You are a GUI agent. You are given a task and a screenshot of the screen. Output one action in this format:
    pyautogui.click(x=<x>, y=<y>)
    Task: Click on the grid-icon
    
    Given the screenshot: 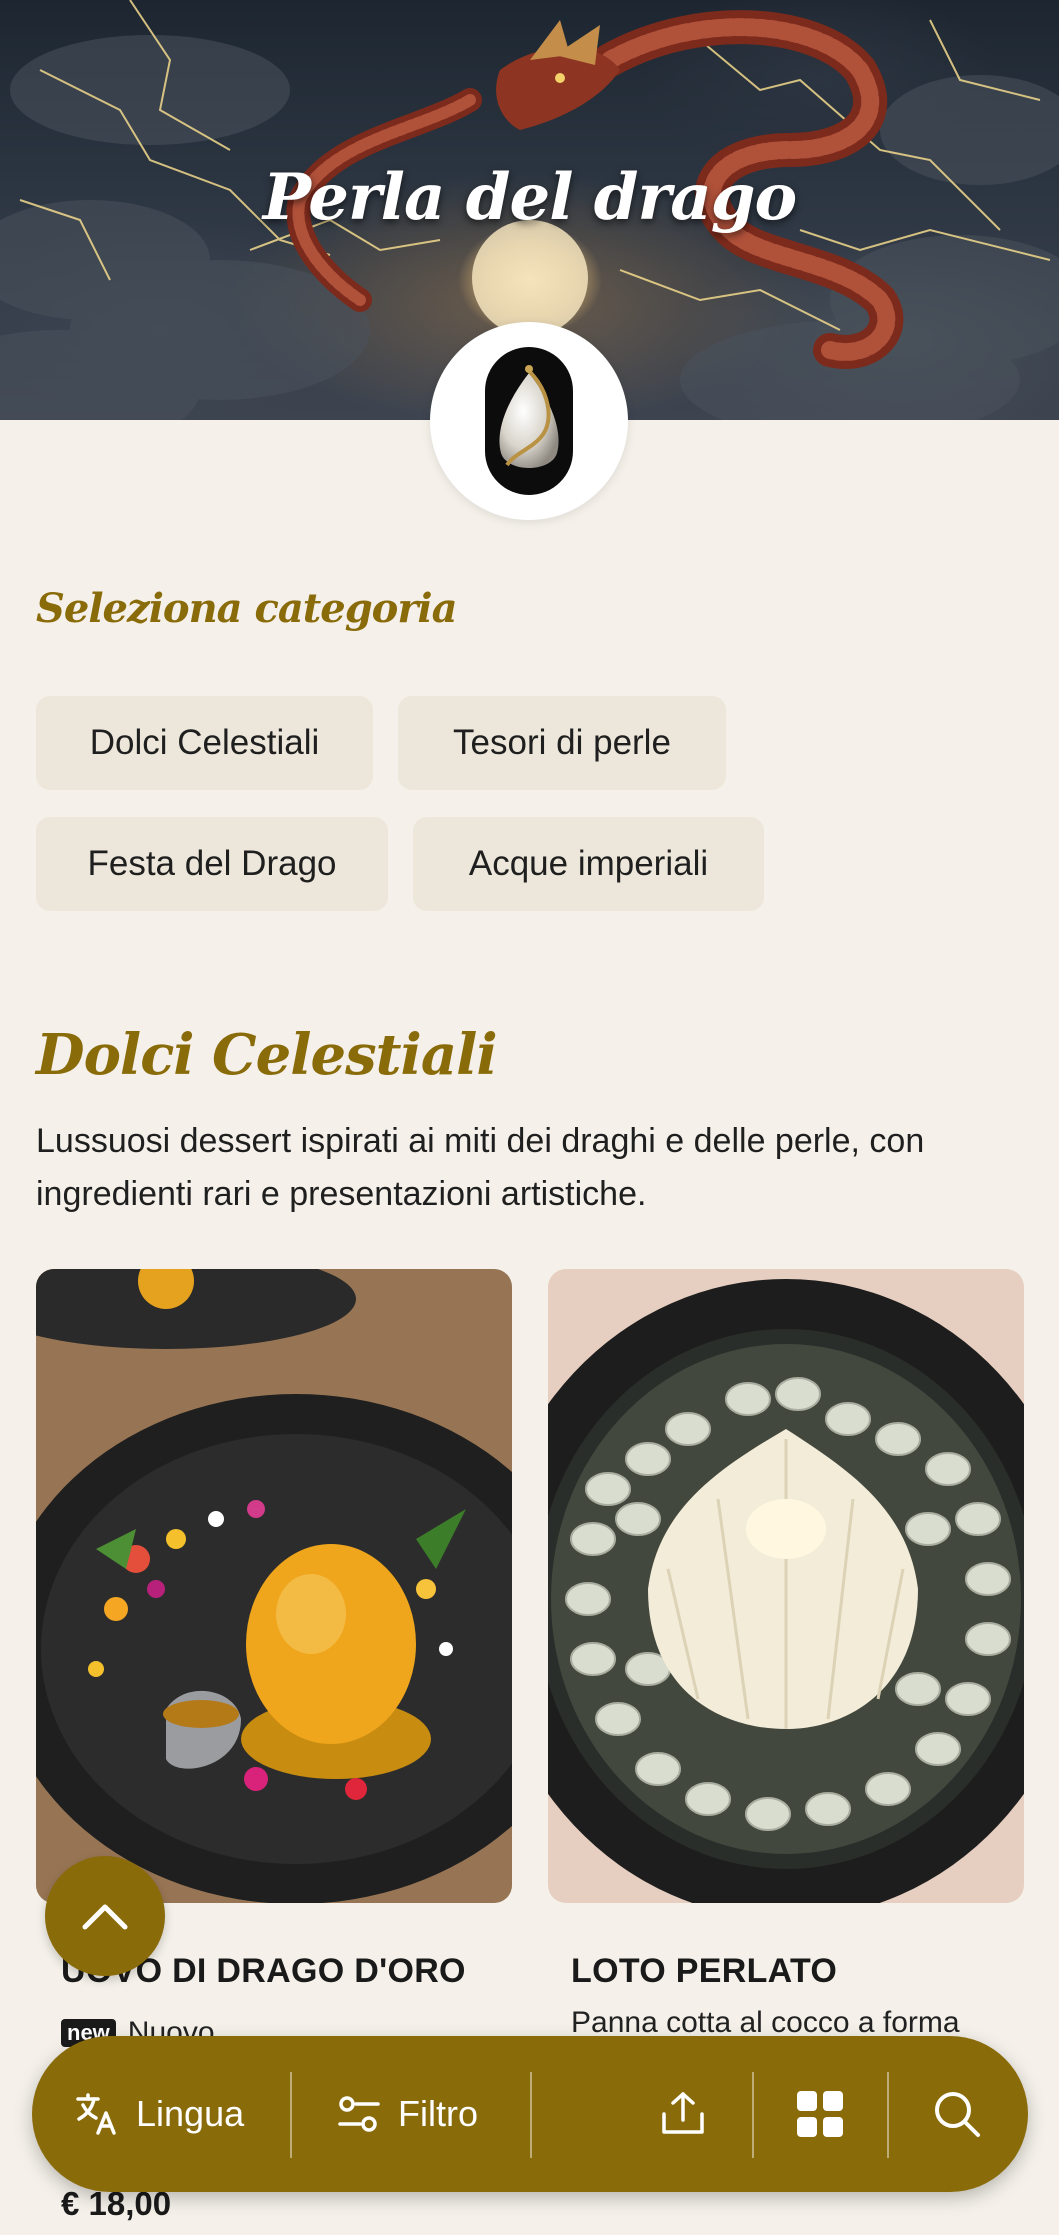 What is the action you would take?
    pyautogui.click(x=820, y=2114)
    